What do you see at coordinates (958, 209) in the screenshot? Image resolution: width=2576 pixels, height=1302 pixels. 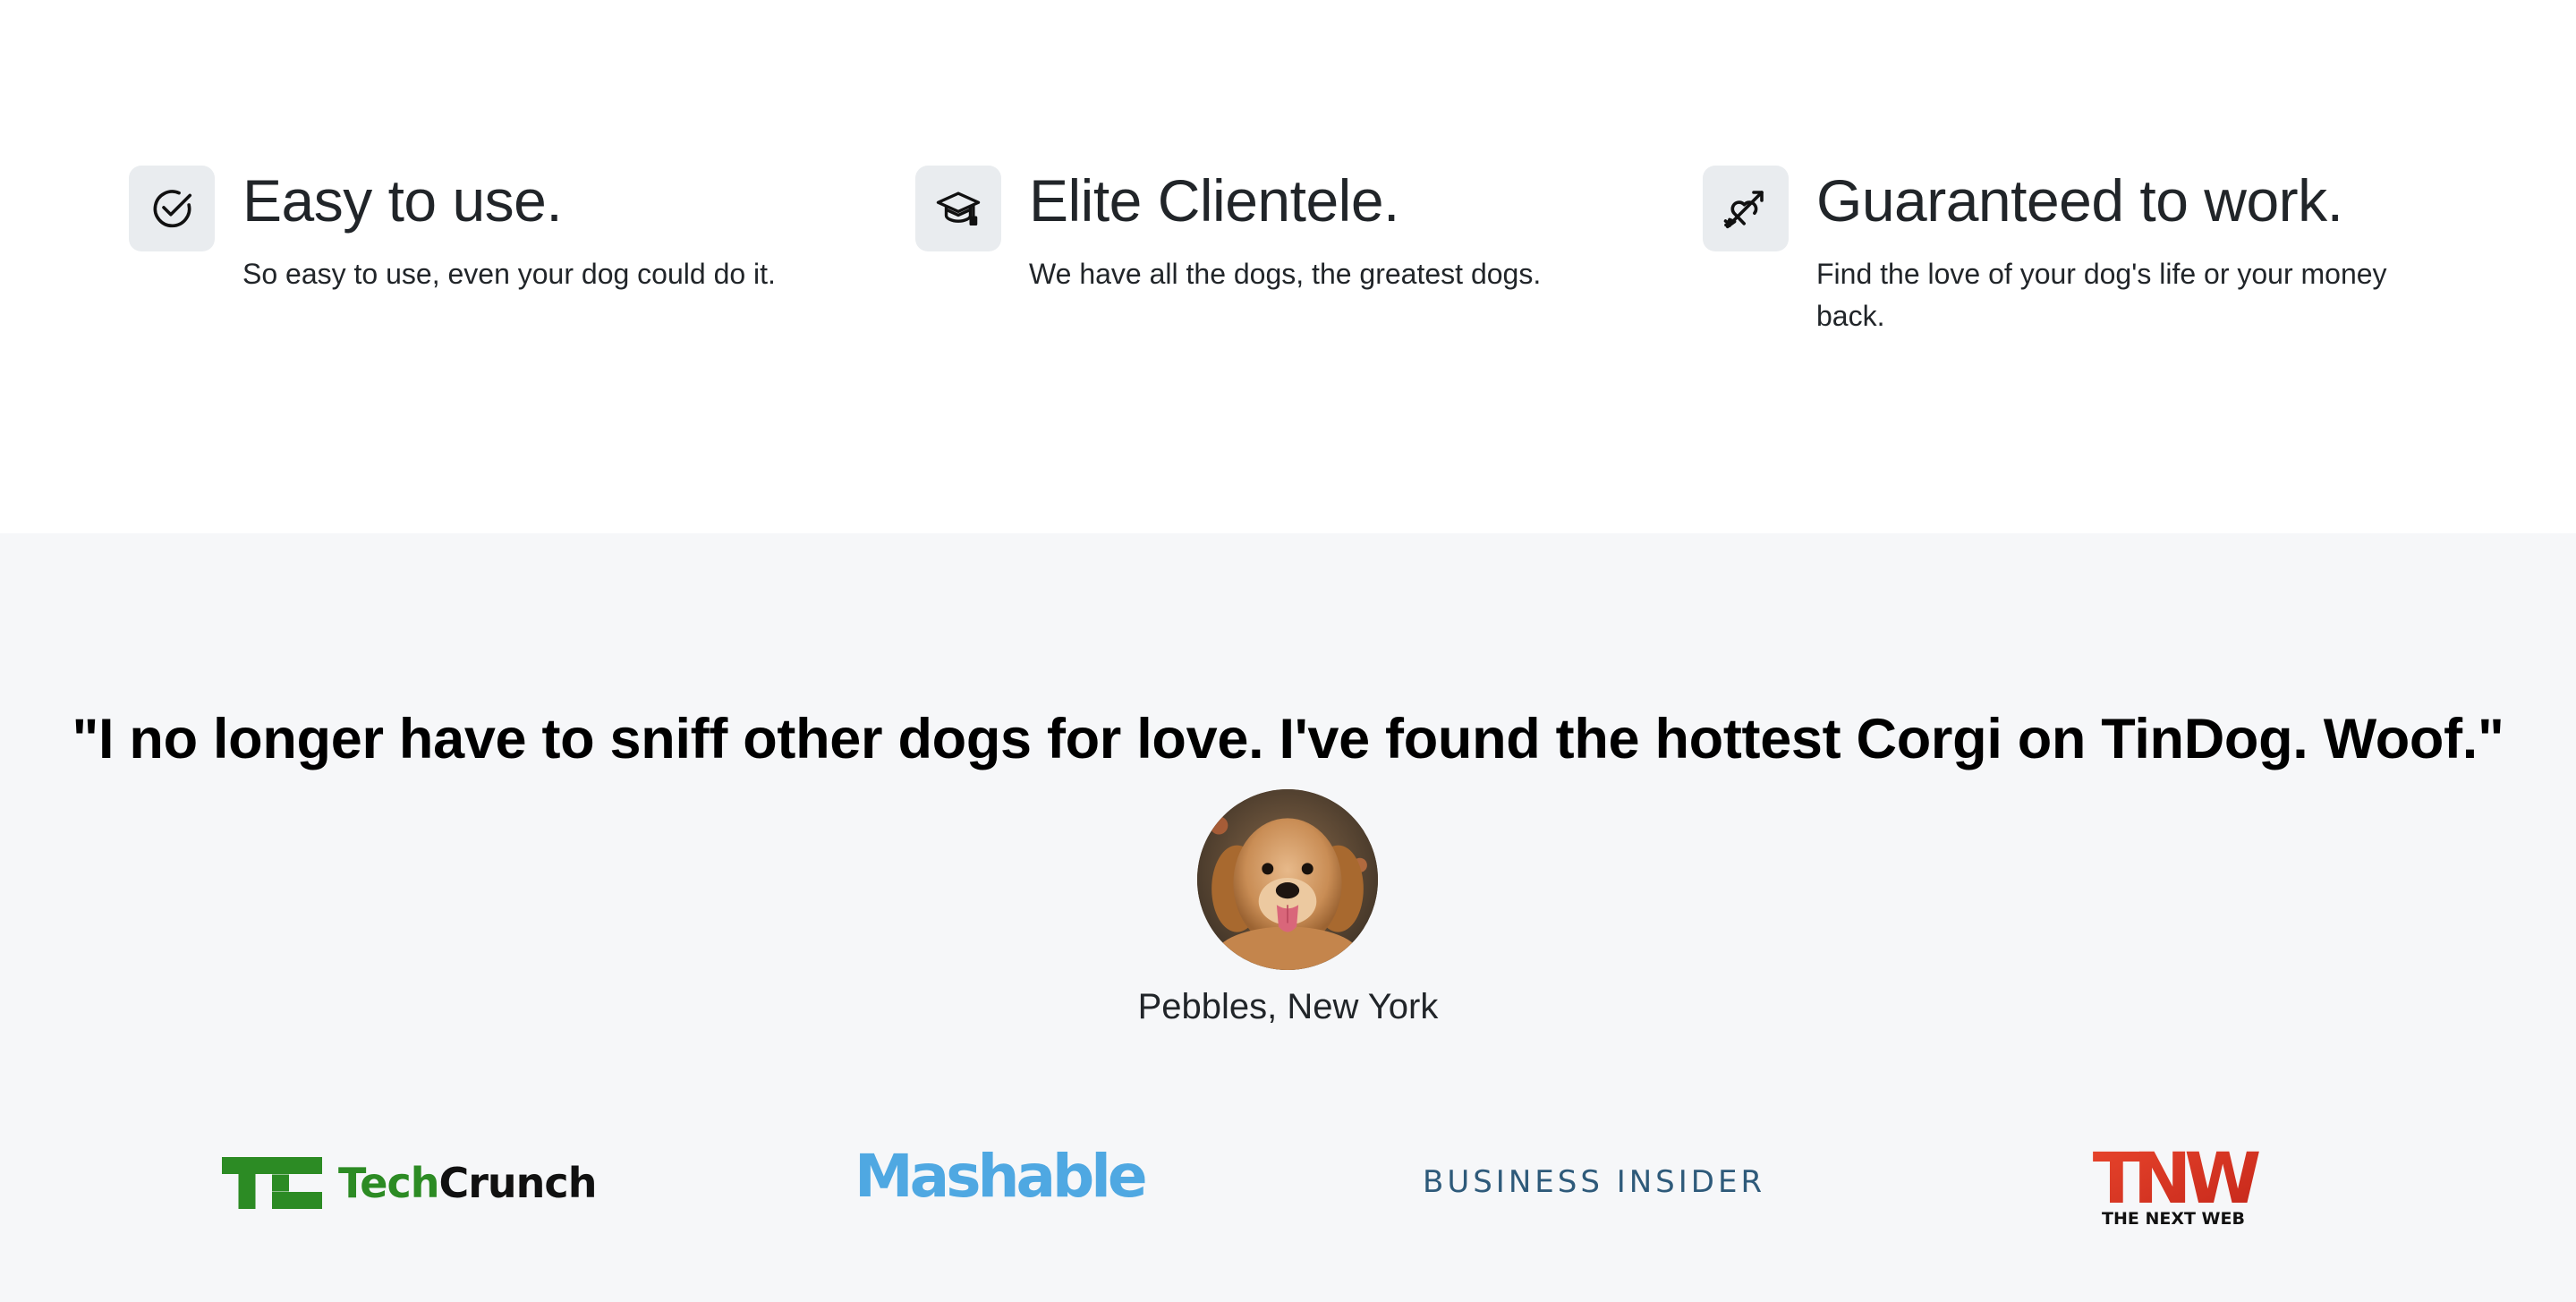 I see `graduation-cap-icon` at bounding box center [958, 209].